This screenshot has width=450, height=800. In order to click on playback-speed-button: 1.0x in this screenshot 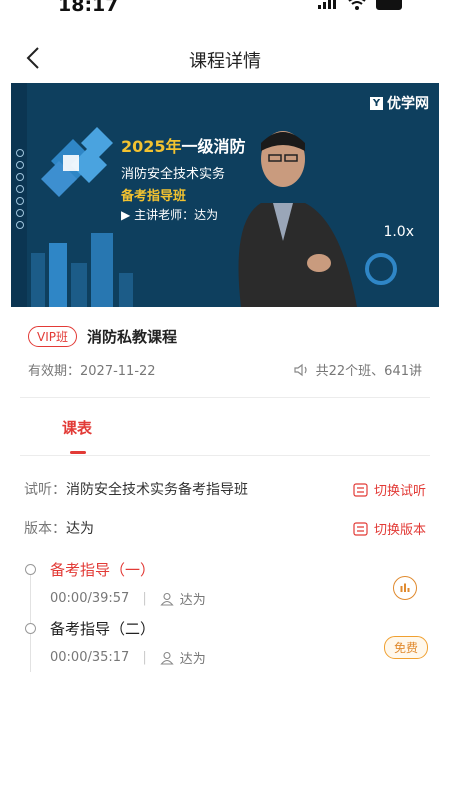, I will do `click(398, 232)`.